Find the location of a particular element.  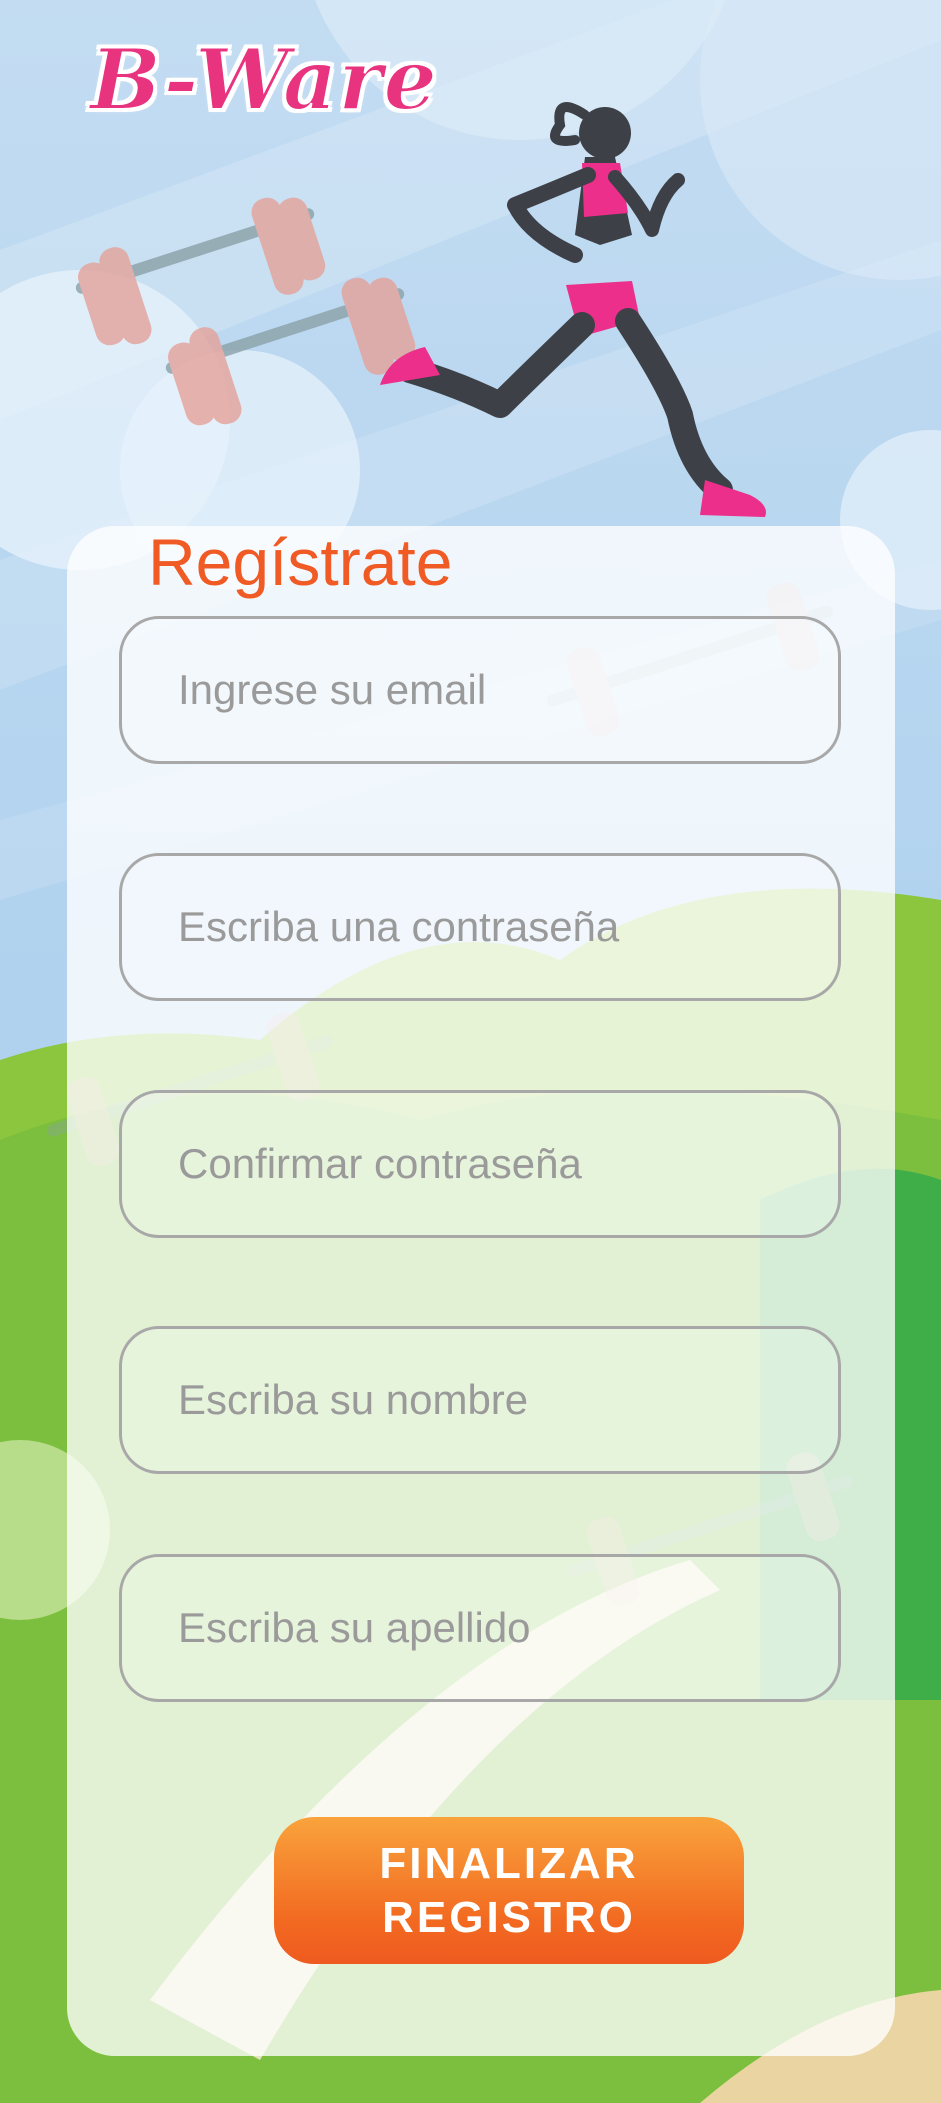

confirm-password-input is located at coordinates (480, 1164).